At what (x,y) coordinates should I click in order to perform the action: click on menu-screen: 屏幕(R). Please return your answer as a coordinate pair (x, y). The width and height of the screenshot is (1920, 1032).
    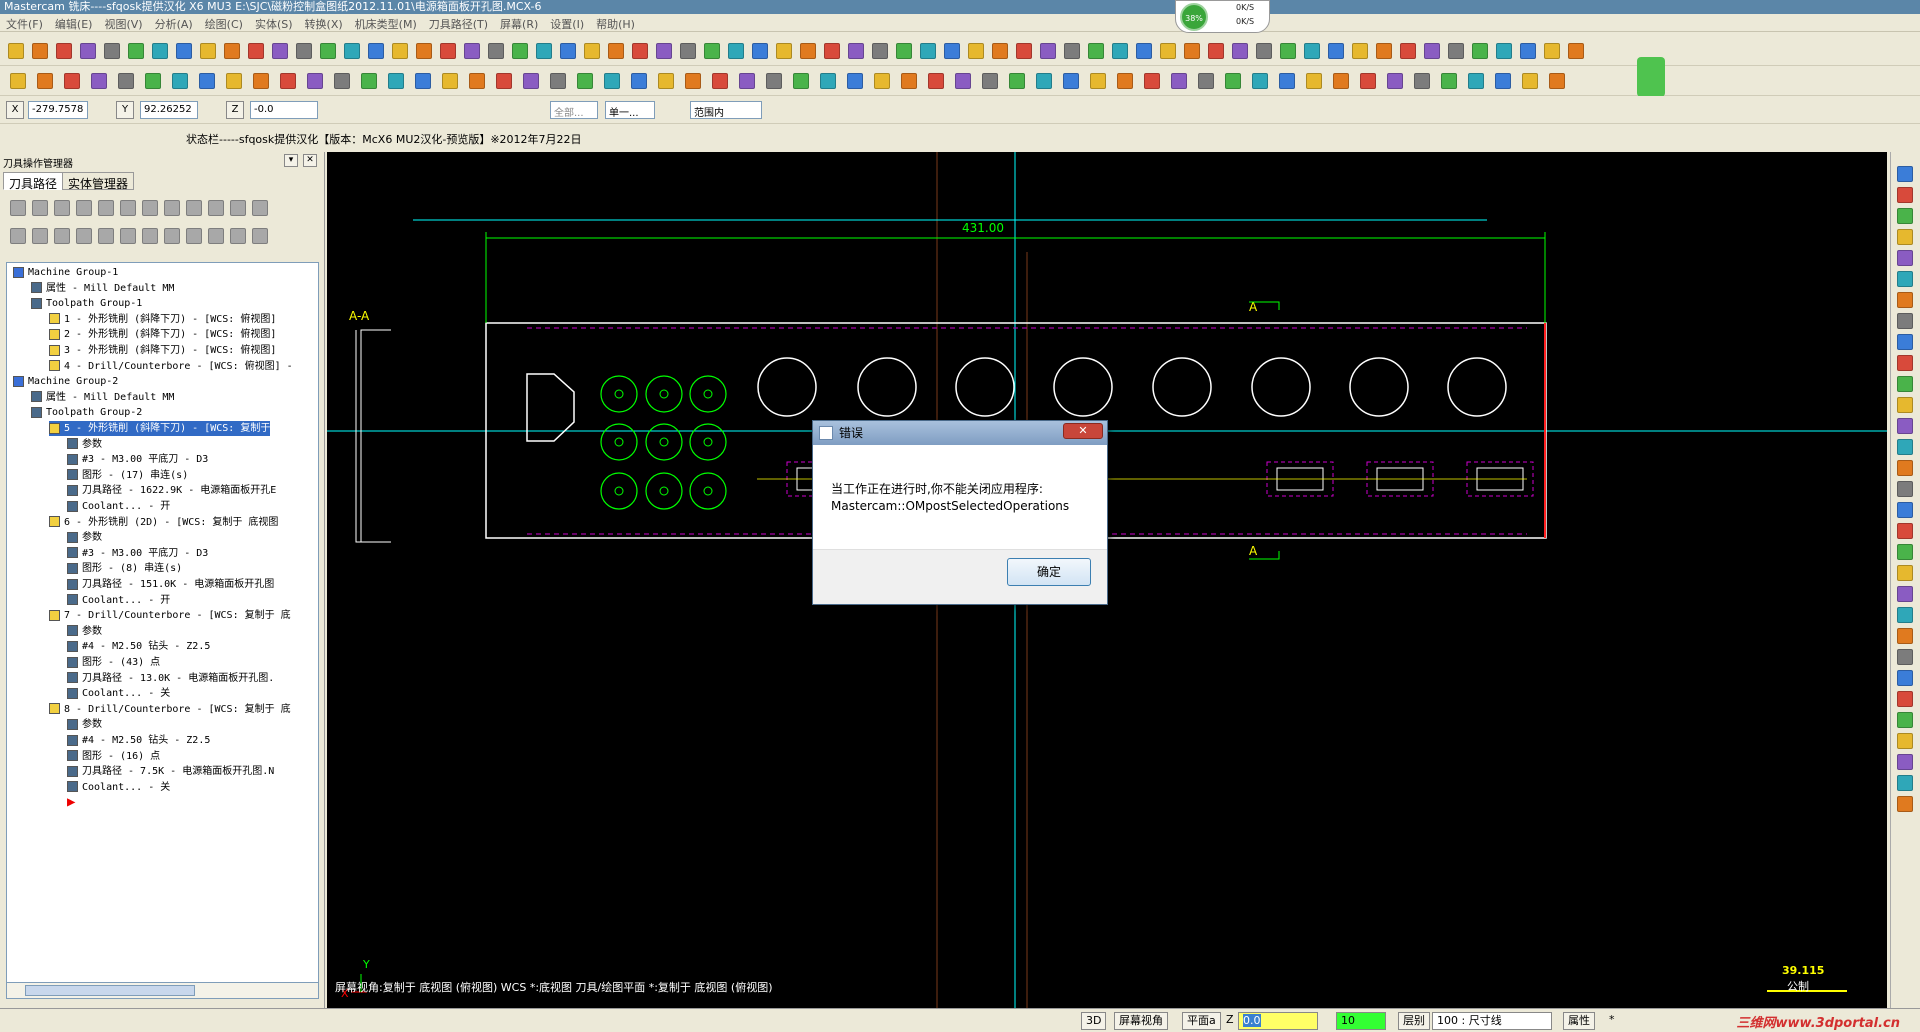
    Looking at the image, I should click on (519, 24).